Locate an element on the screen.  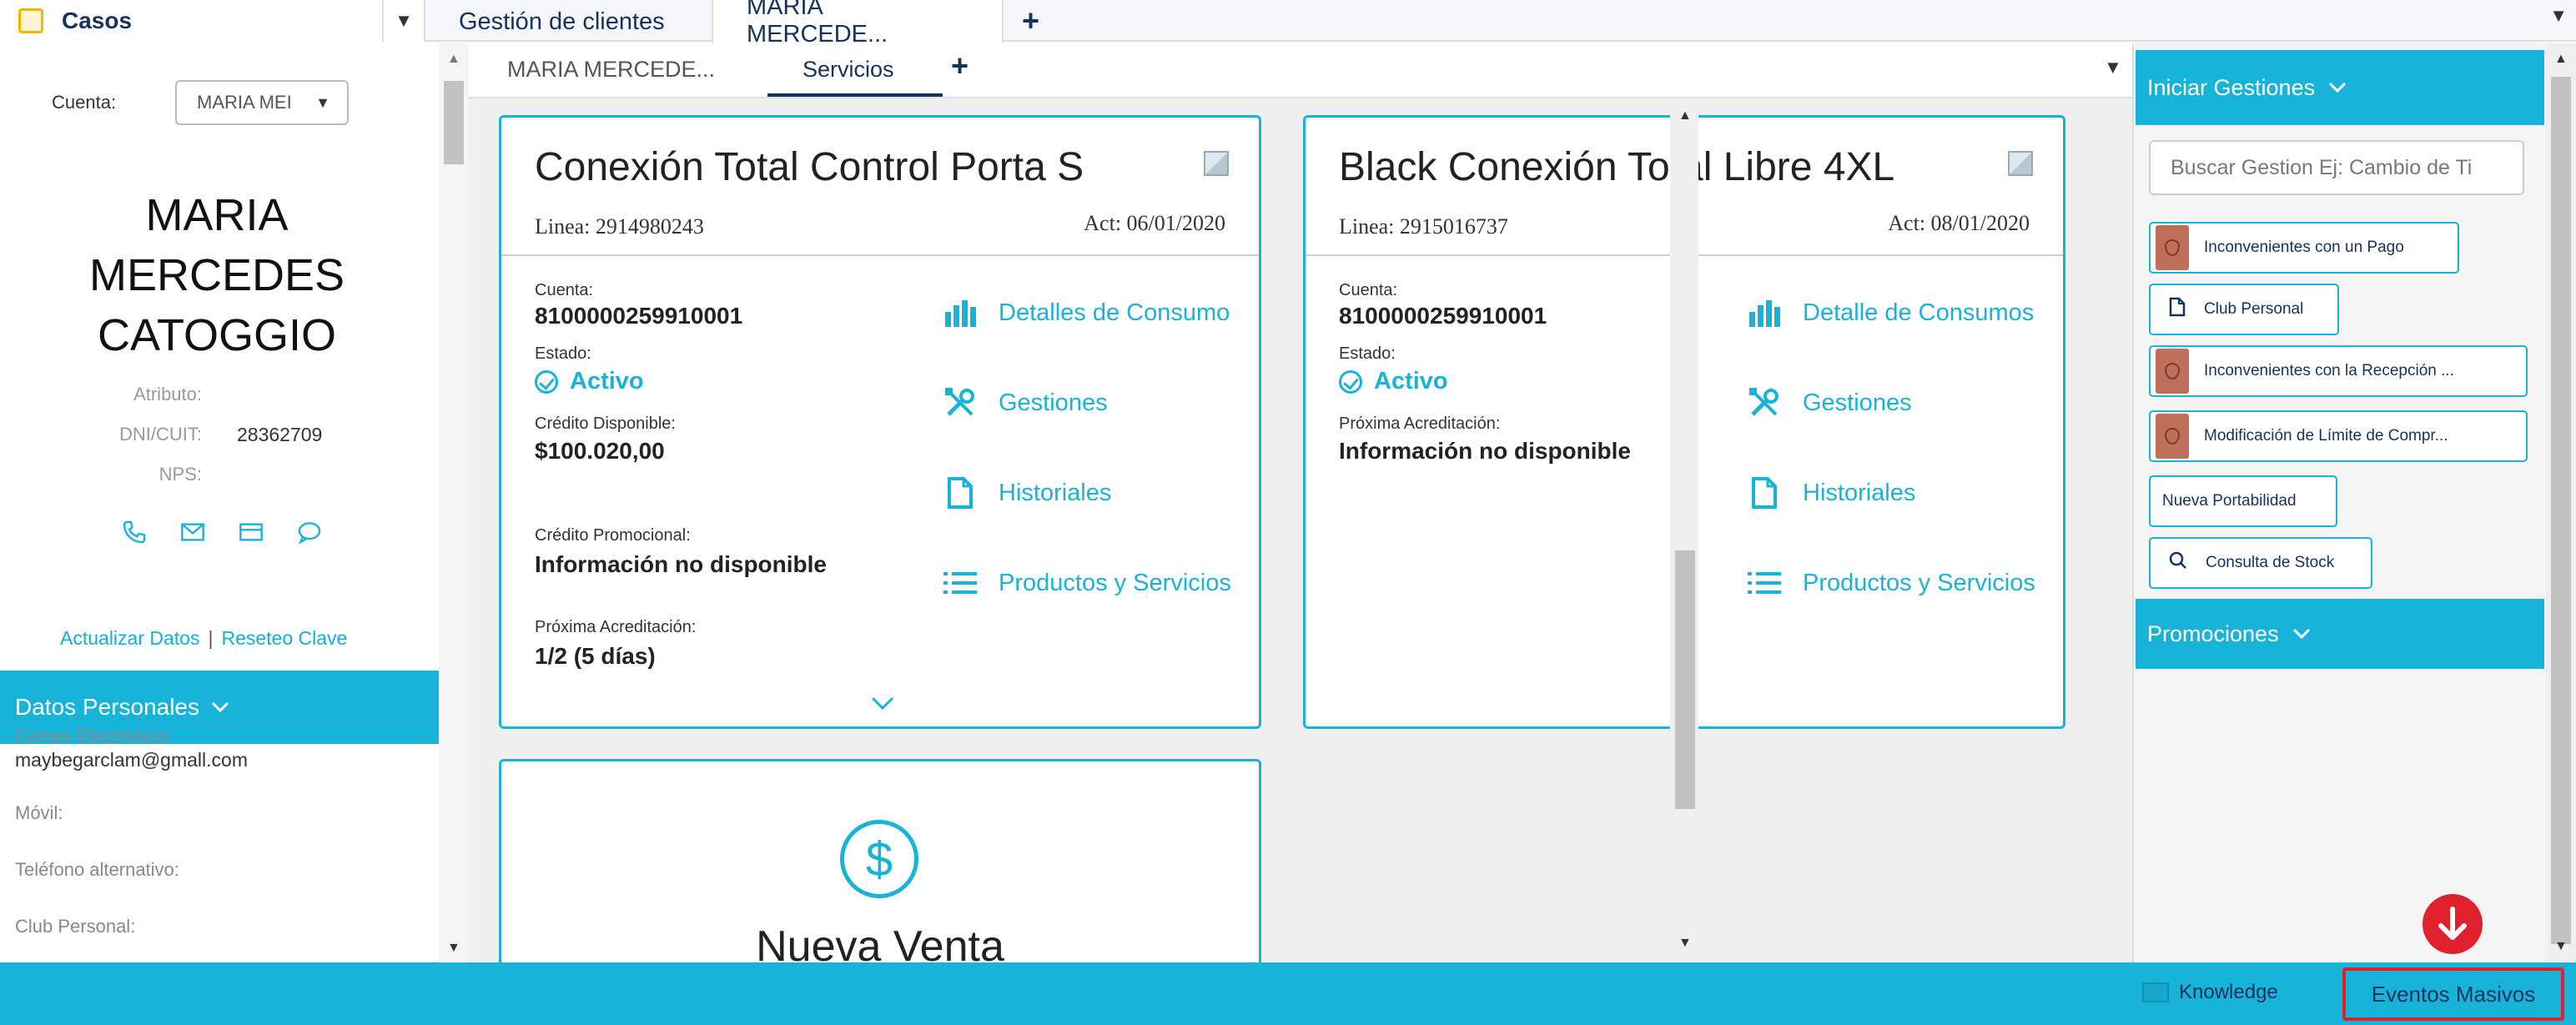
linea-number: Linea: 2914980243 is located at coordinates (619, 226).